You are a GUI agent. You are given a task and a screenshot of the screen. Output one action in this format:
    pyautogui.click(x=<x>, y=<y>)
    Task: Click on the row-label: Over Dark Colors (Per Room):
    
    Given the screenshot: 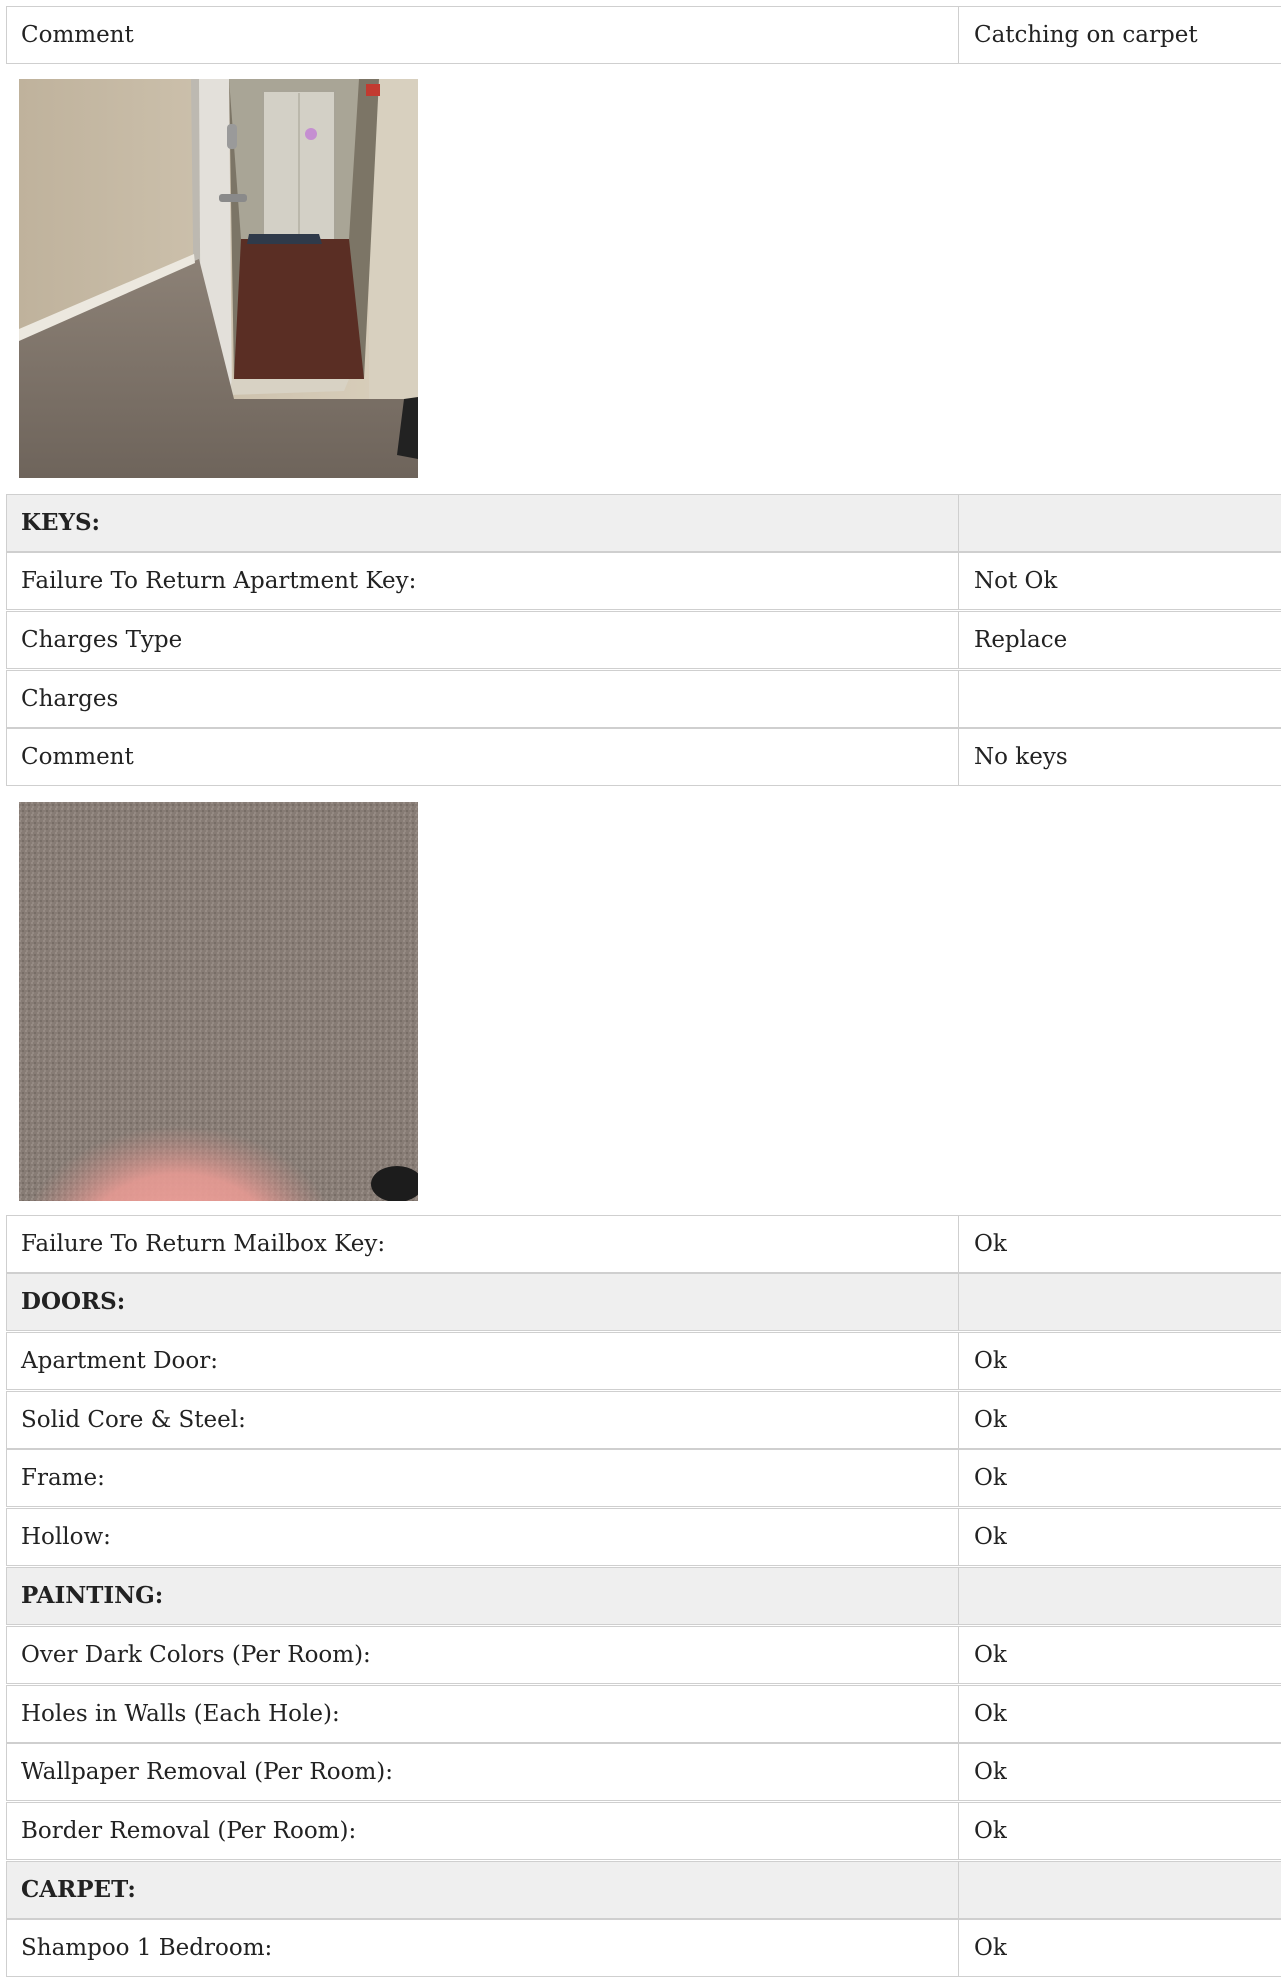 What is the action you would take?
    pyautogui.click(x=196, y=1655)
    